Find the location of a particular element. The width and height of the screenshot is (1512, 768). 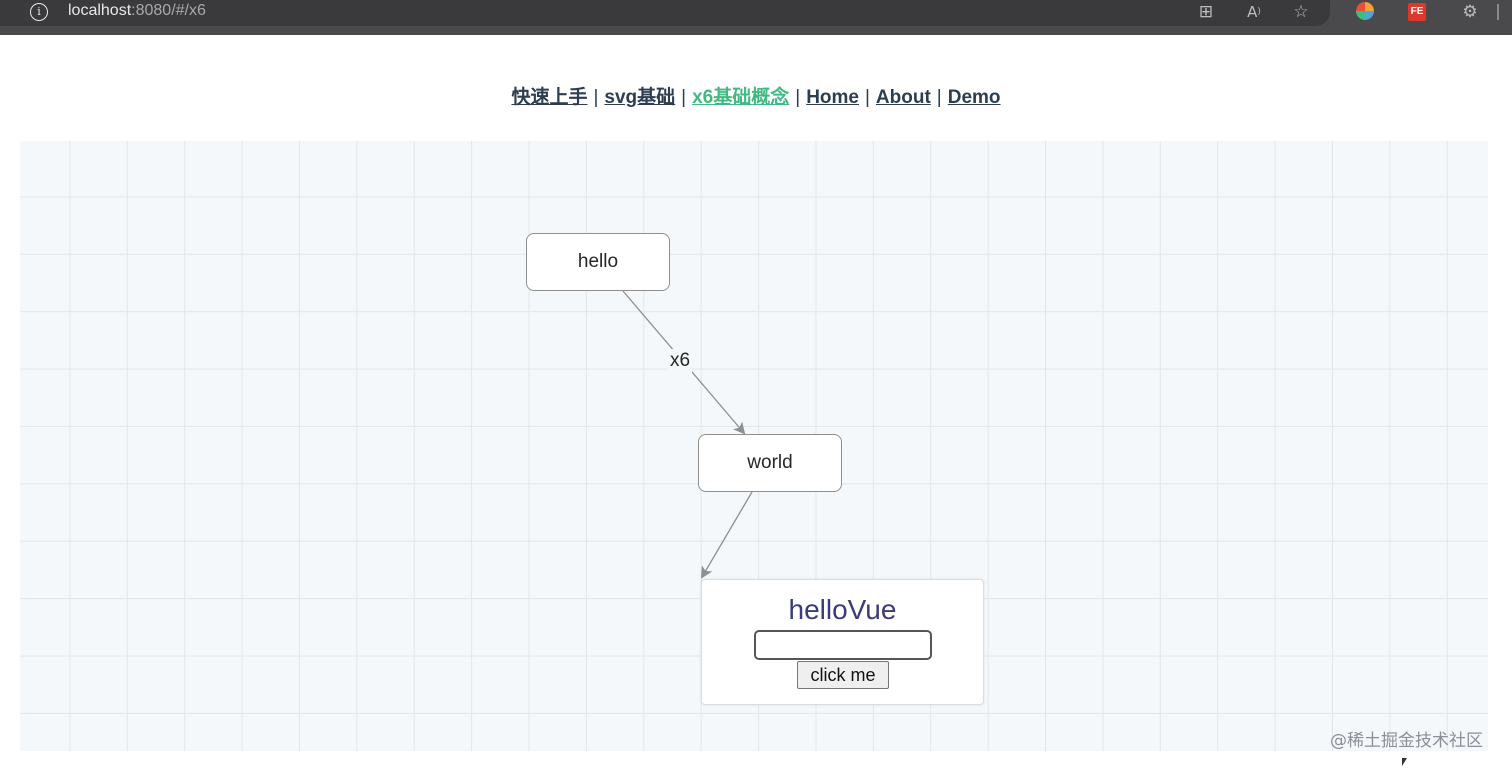

browser-toolbar: i localhost:8080/#/x6 ⊞ A) ☆ FE ⚙ is located at coordinates (756, 17).